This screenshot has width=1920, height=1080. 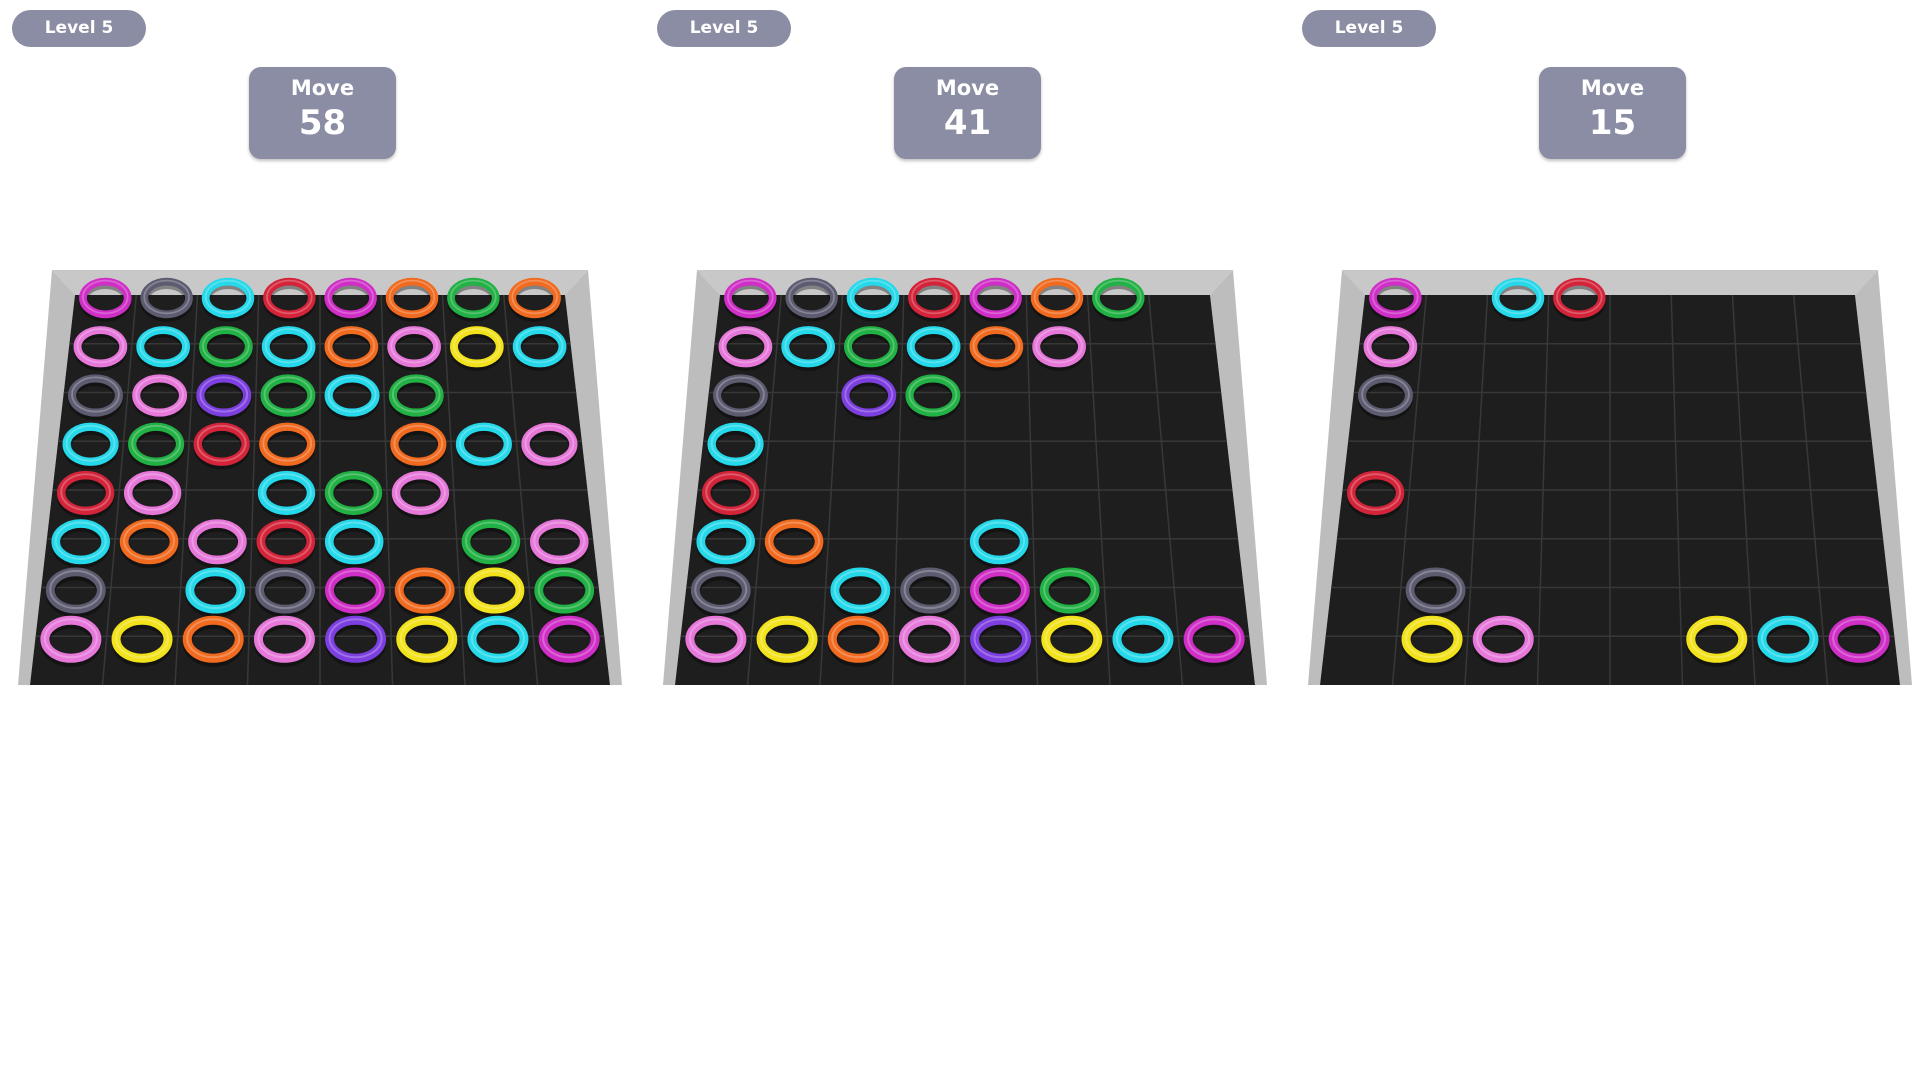 What do you see at coordinates (322, 123) in the screenshot?
I see `move-count: 58` at bounding box center [322, 123].